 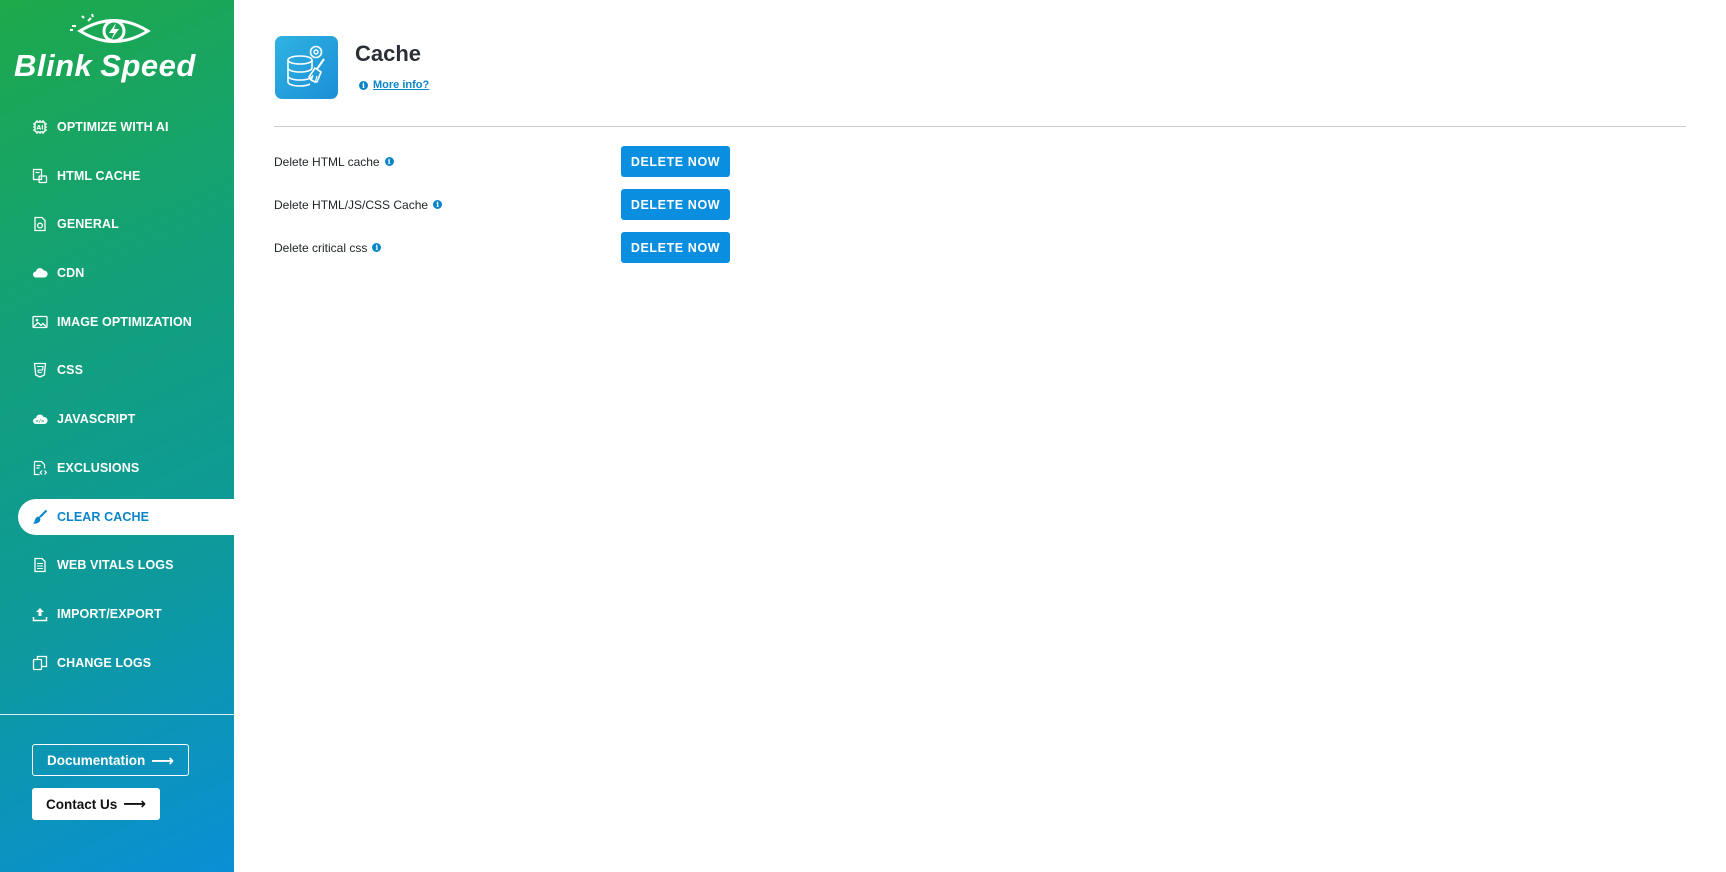 What do you see at coordinates (306, 67) in the screenshot?
I see `database-broom-icon` at bounding box center [306, 67].